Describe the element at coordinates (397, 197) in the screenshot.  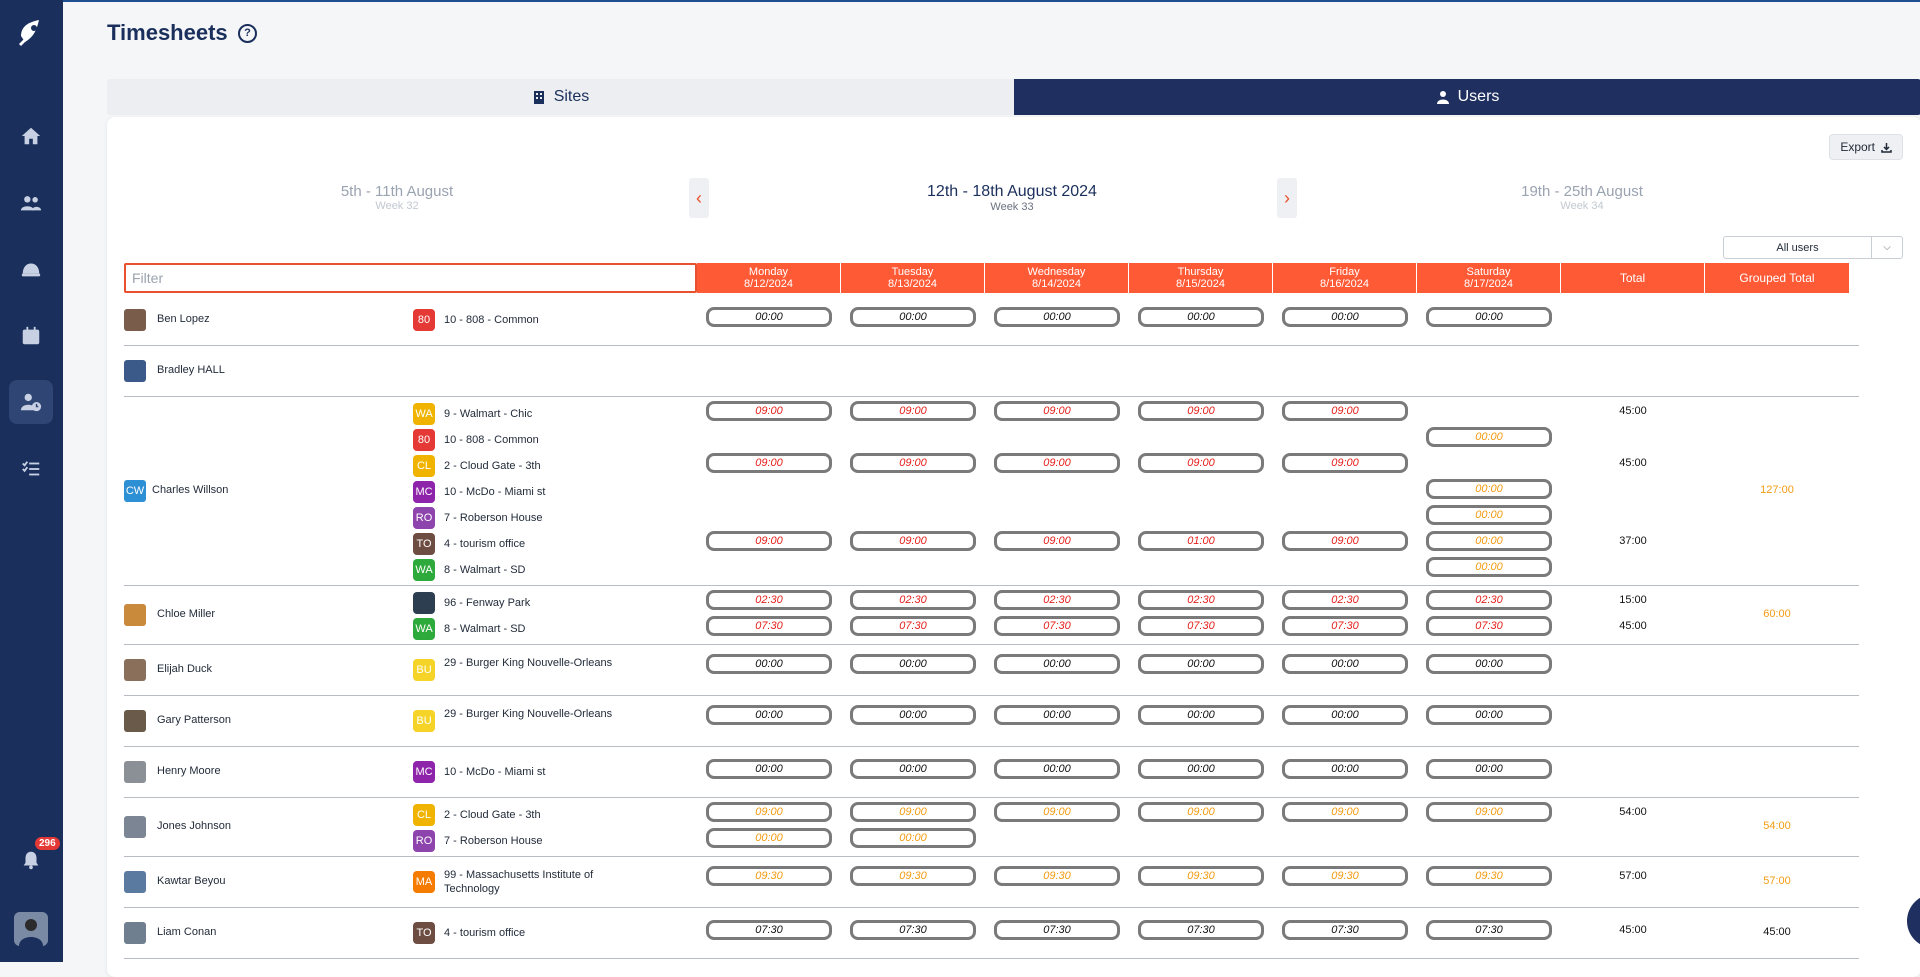
I see `week-prev: 5th - 11th August Week 32` at that location.